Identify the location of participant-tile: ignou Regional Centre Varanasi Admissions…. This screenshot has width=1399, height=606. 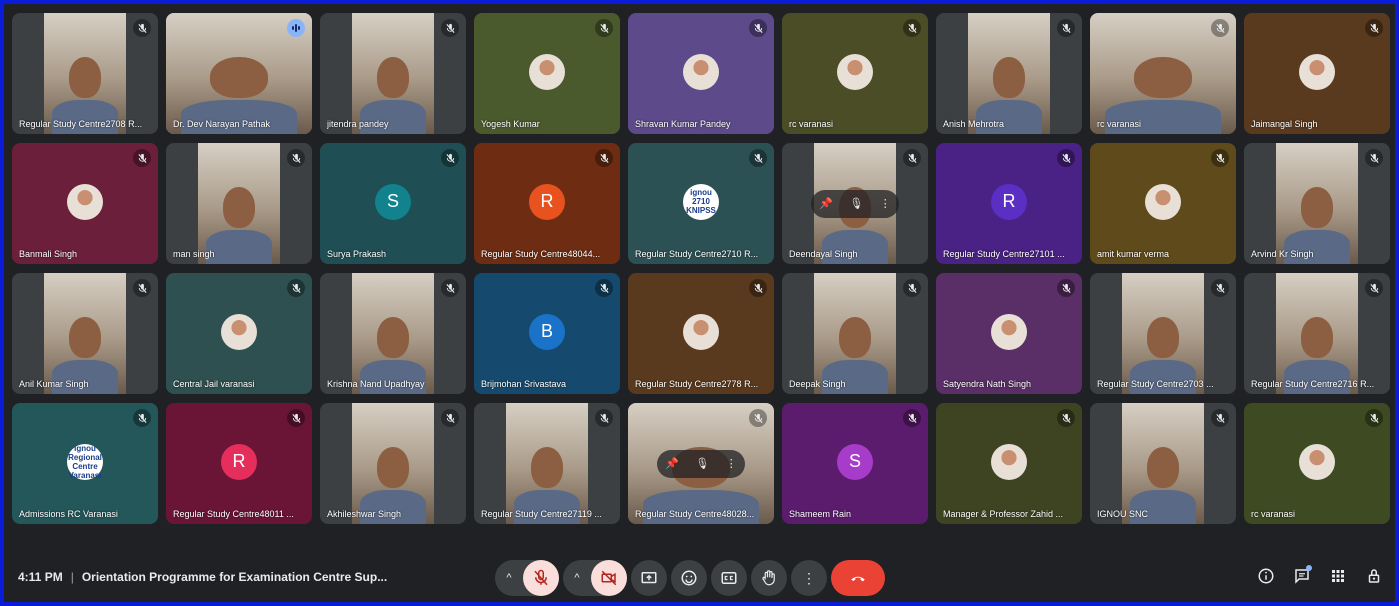
(85, 463).